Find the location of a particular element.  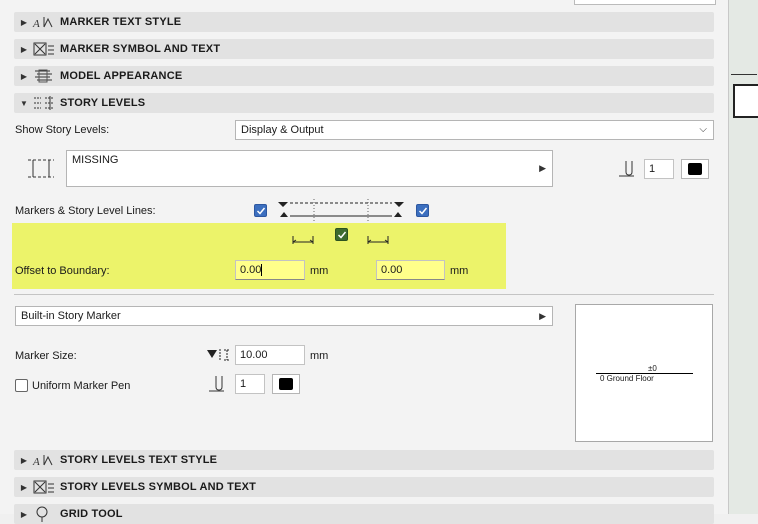

drawing-line is located at coordinates (744, 74).